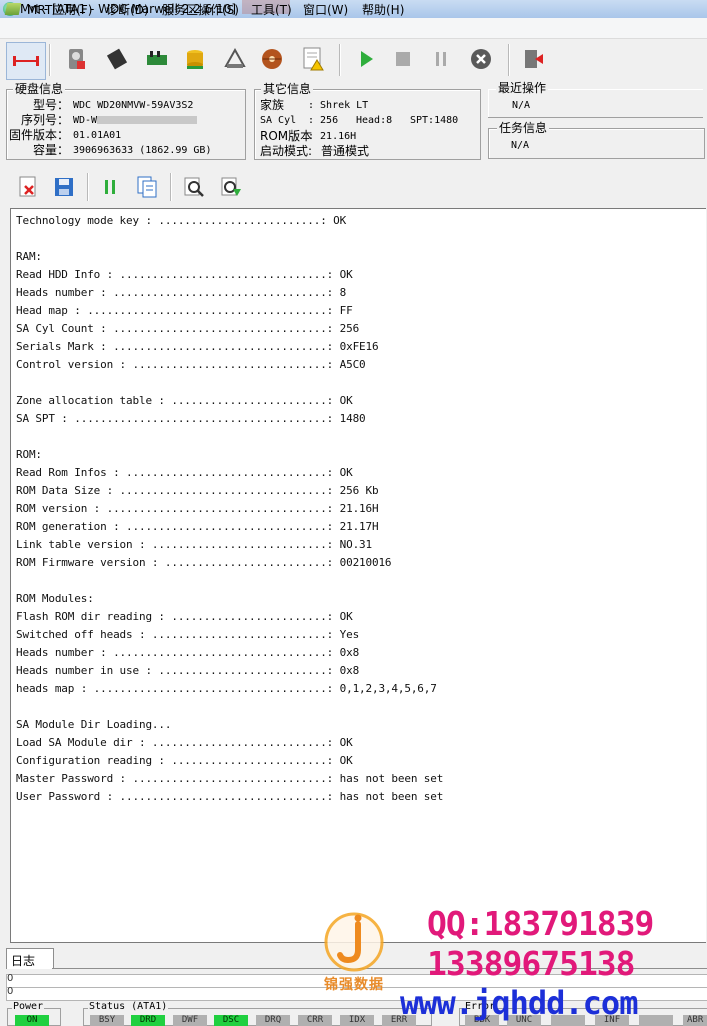  What do you see at coordinates (231, 1020) in the screenshot?
I see `status-led-dsc: DSC` at bounding box center [231, 1020].